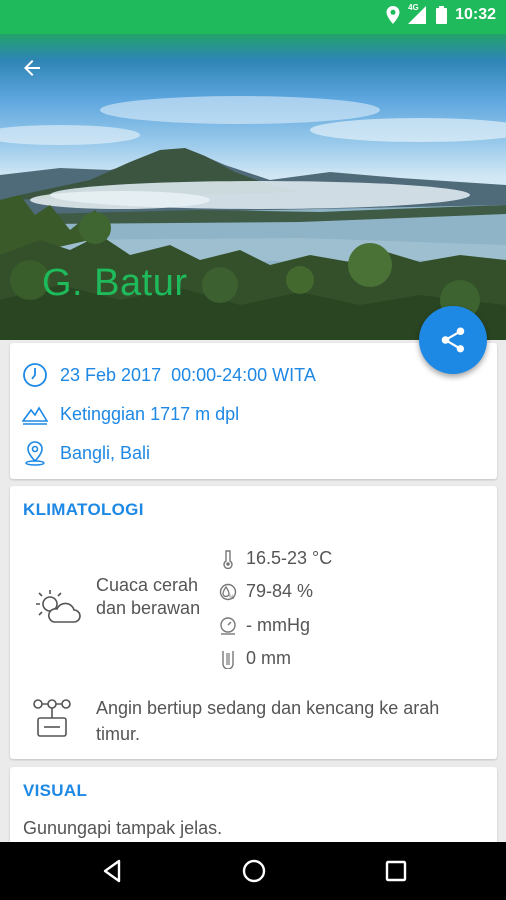 Image resolution: width=506 pixels, height=900 pixels. I want to click on location-row: Bangli, Bali, so click(86, 453).